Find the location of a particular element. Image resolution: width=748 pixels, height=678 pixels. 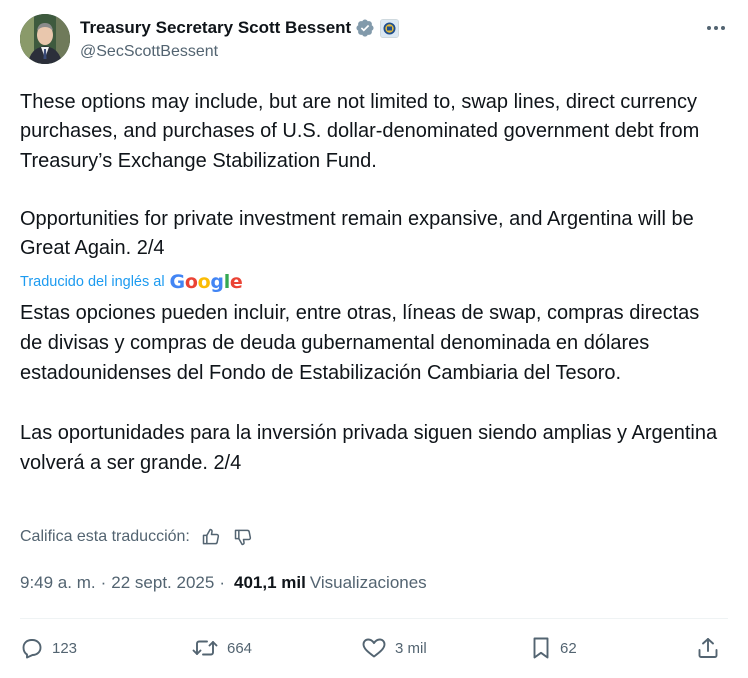

tweet-date: 22 sept. 2025 is located at coordinates (162, 583).